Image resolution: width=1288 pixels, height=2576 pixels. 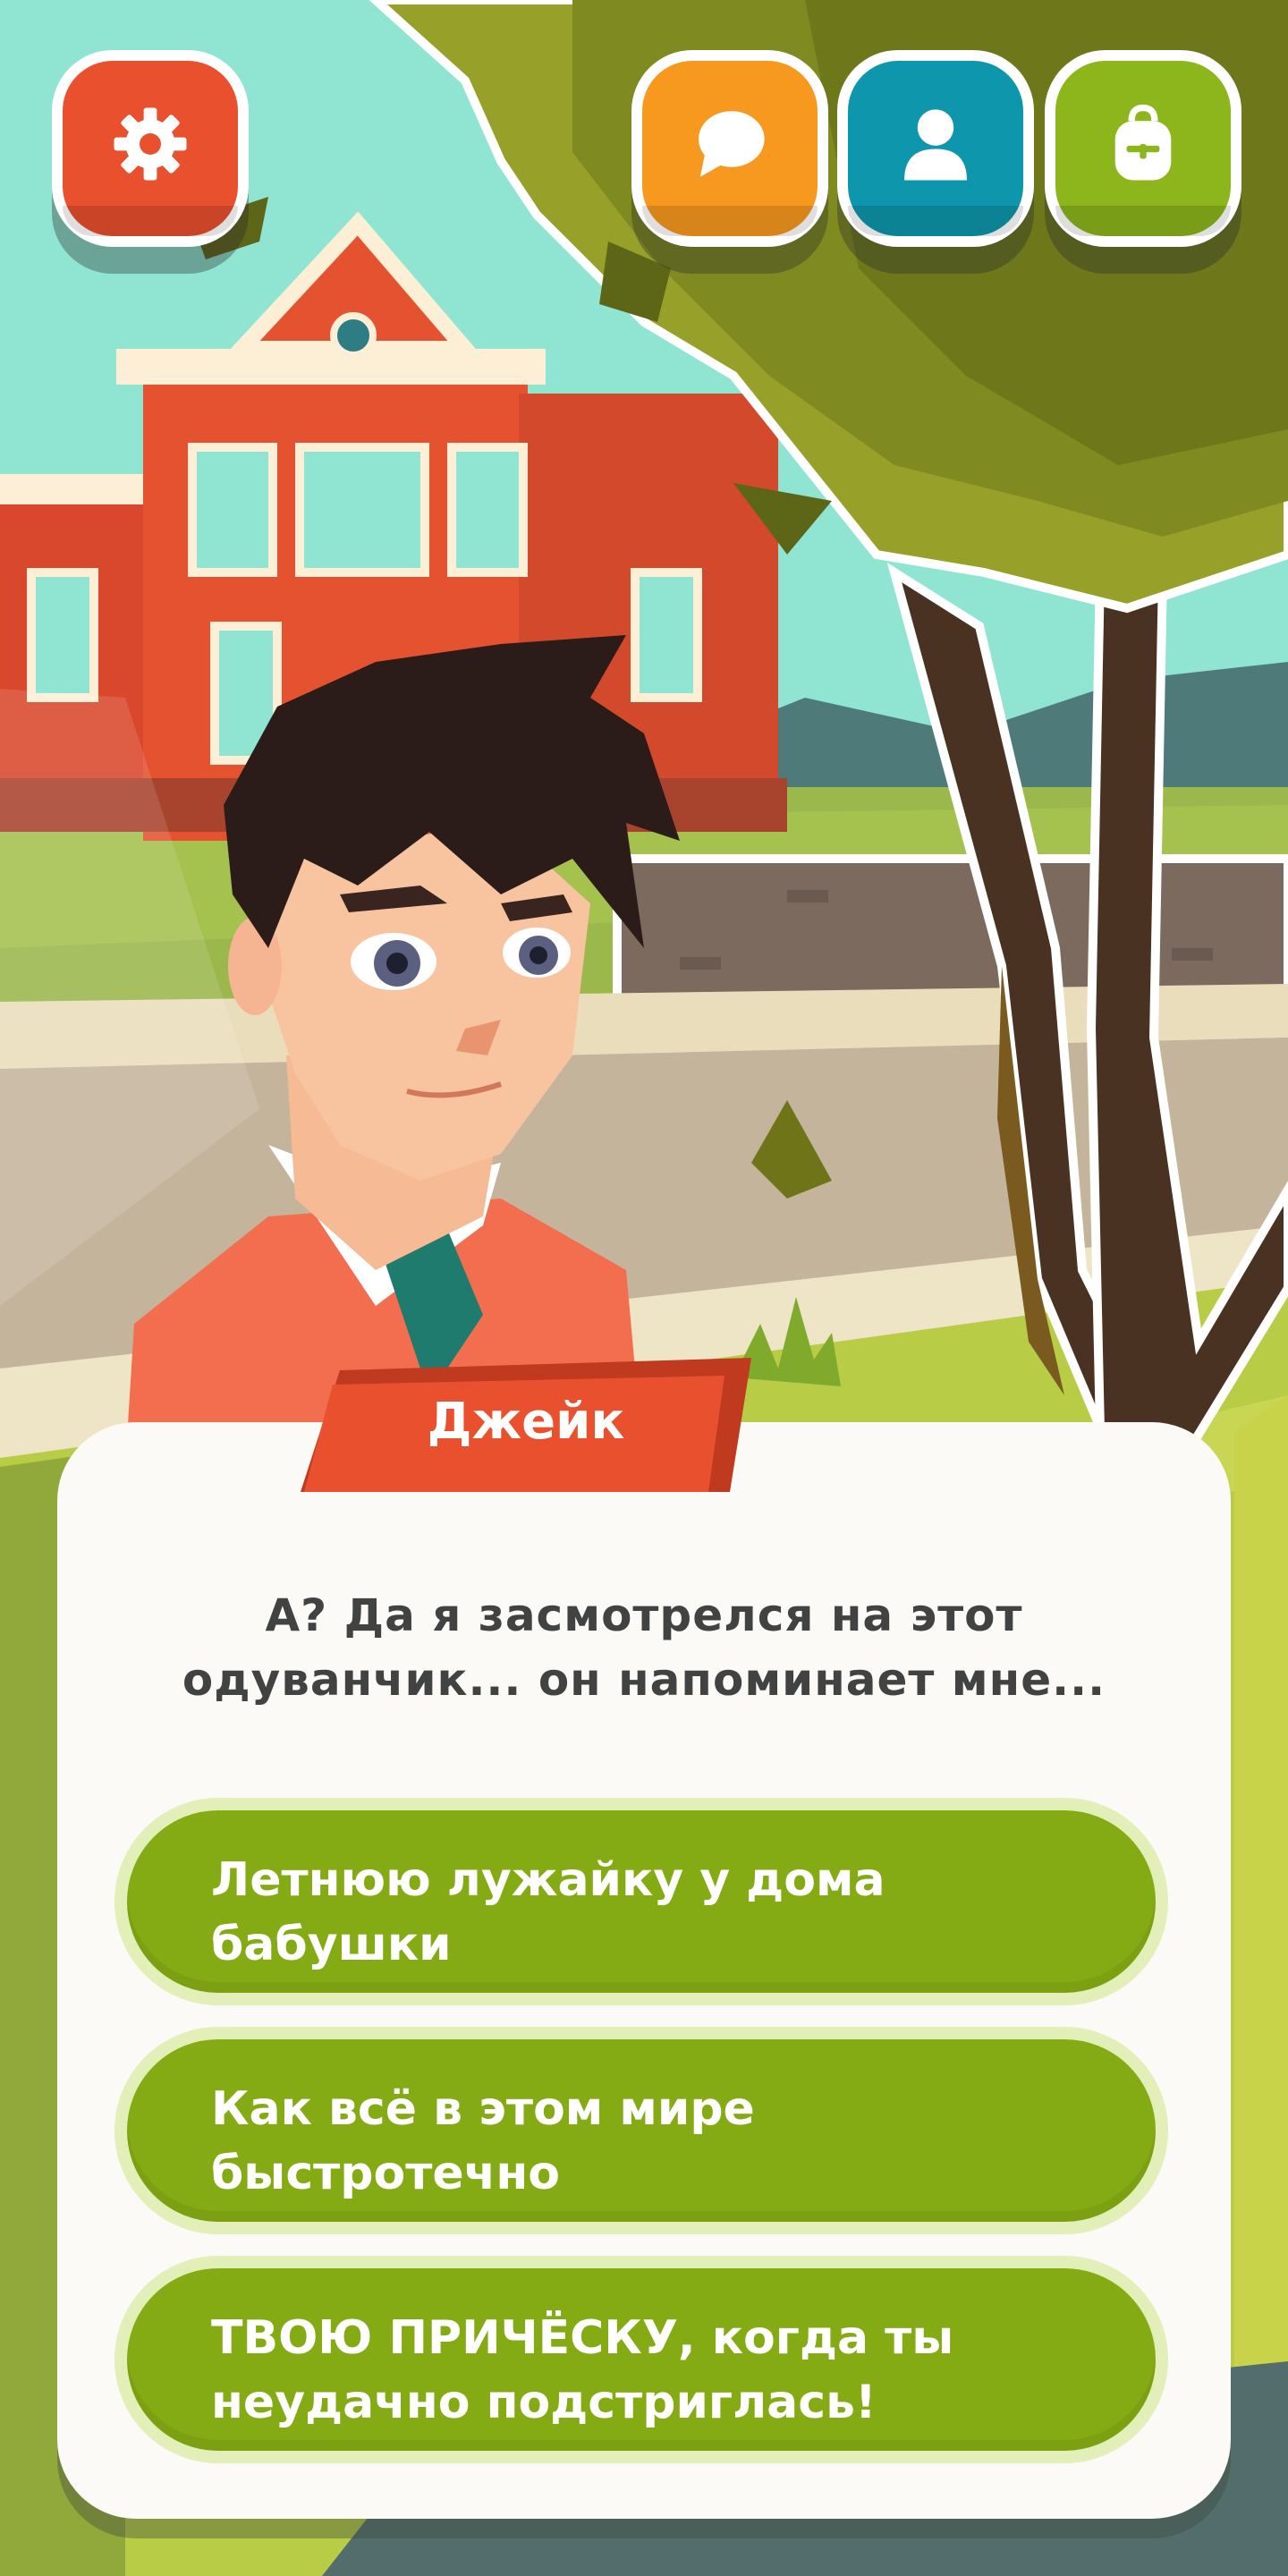 I want to click on answer-line: Как всё в этом мире, so click(x=483, y=2109).